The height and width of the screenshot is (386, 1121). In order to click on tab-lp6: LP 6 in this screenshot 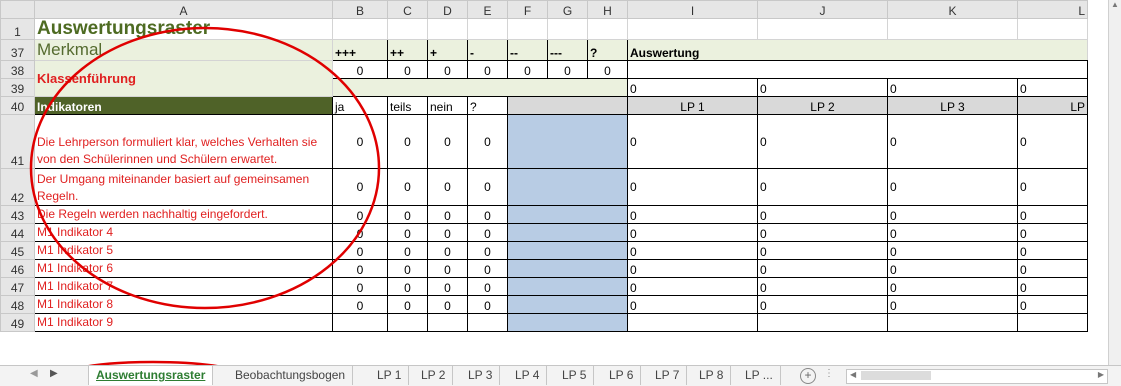, I will do `click(622, 375)`.